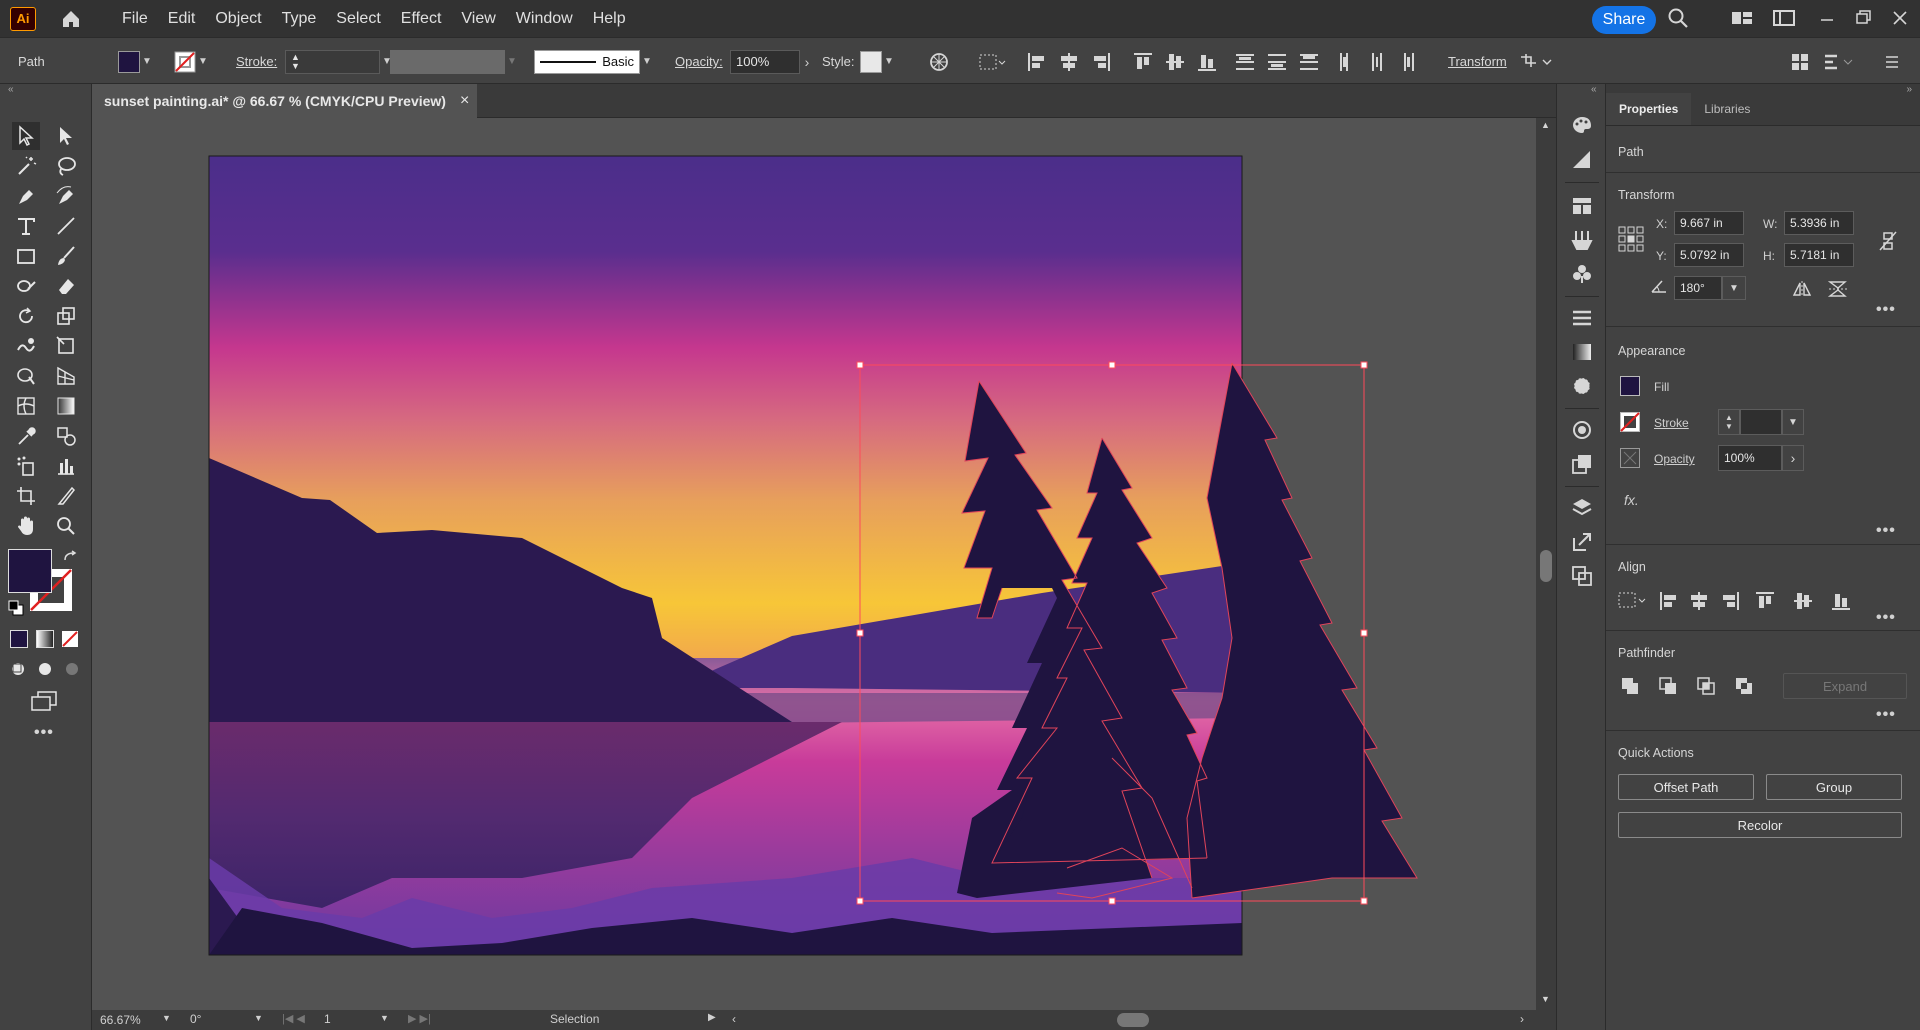 This screenshot has height=1030, width=1920. What do you see at coordinates (339, 61) in the screenshot?
I see `stroke-weight-field: ▲ ▼ ▼` at bounding box center [339, 61].